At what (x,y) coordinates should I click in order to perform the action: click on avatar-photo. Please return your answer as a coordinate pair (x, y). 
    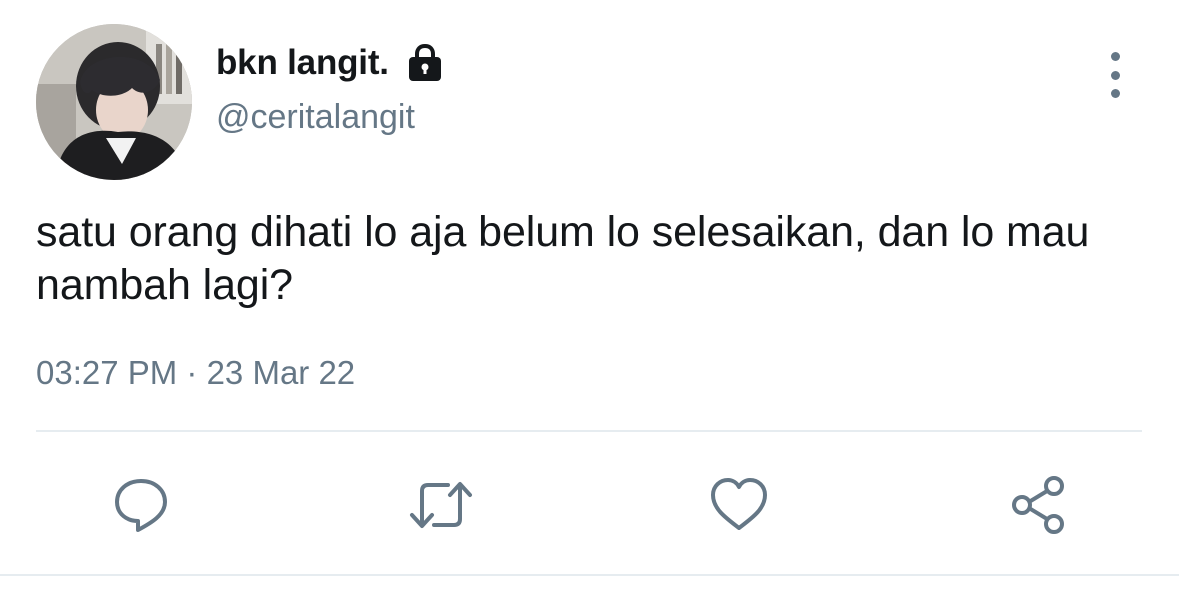
    Looking at the image, I should click on (114, 102).